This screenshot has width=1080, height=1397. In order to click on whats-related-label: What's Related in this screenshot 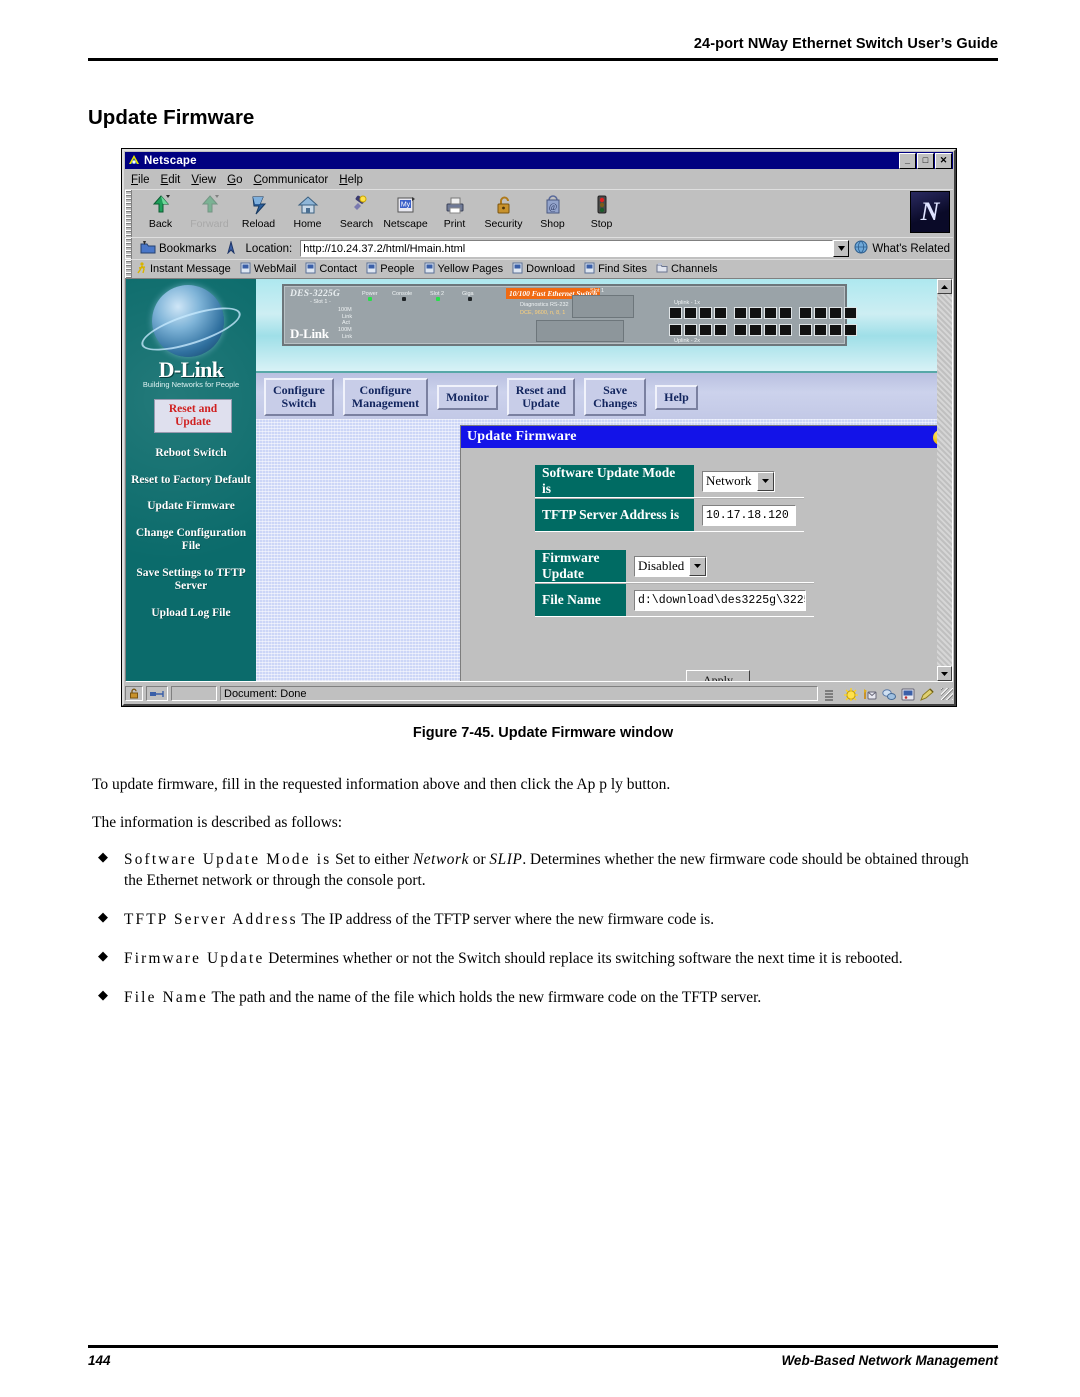, I will do `click(911, 248)`.